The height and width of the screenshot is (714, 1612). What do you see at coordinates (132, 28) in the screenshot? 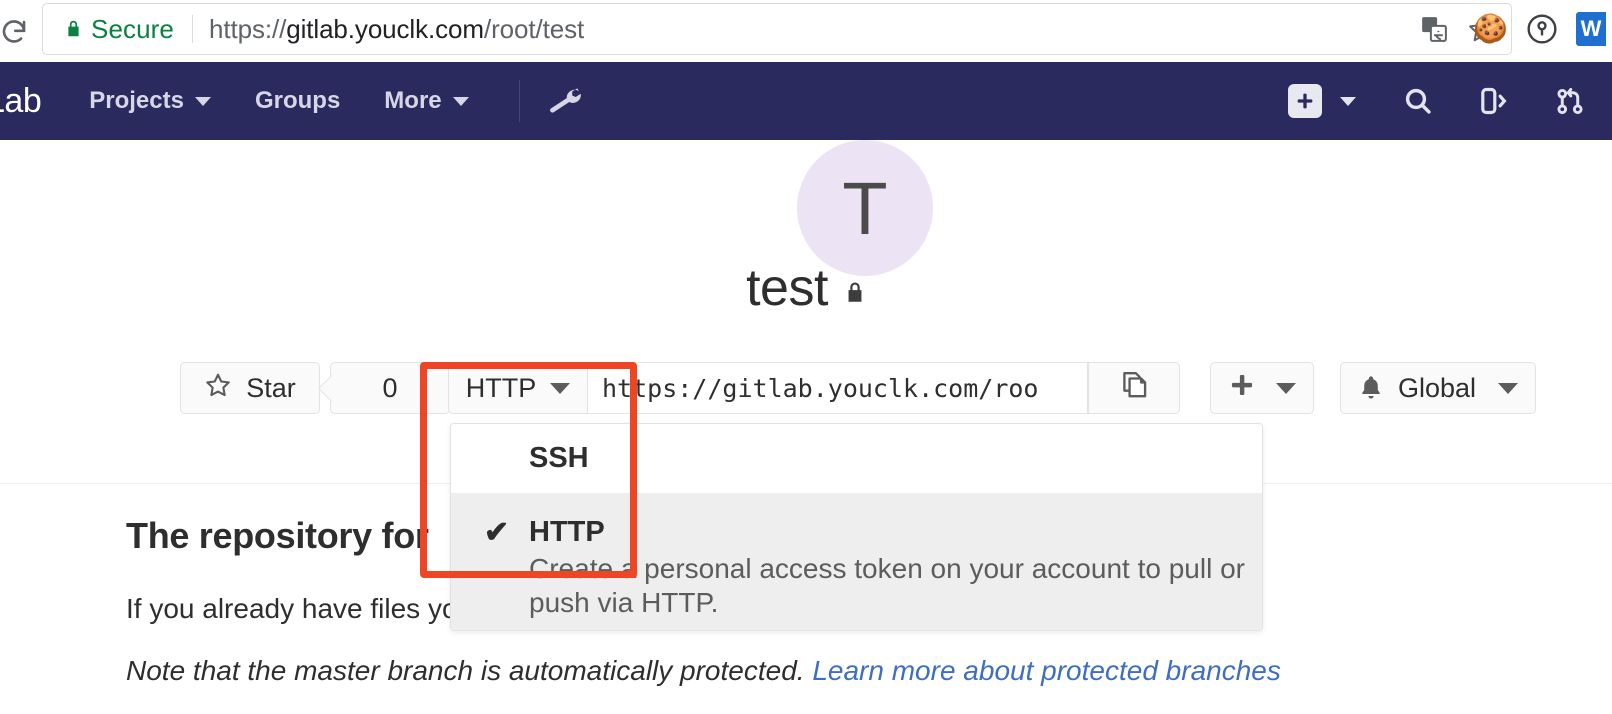
I see `security-status-label: Secure` at bounding box center [132, 28].